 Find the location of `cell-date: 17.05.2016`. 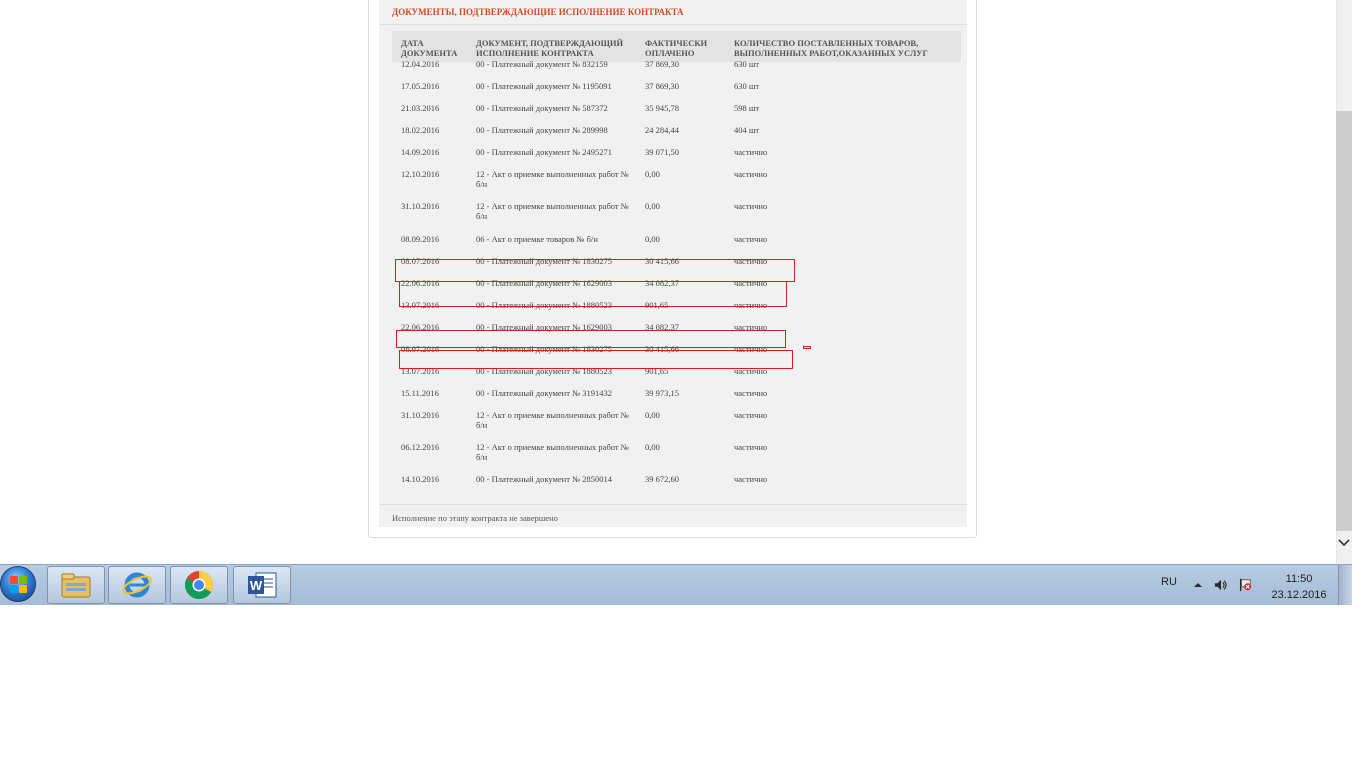

cell-date: 17.05.2016 is located at coordinates (420, 86).